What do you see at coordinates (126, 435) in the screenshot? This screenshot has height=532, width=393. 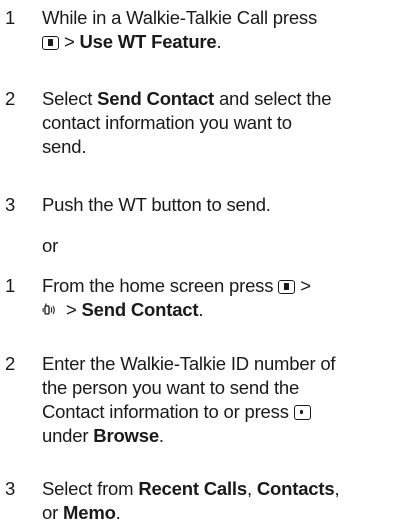 I see `softkey-browse: Browse` at bounding box center [126, 435].